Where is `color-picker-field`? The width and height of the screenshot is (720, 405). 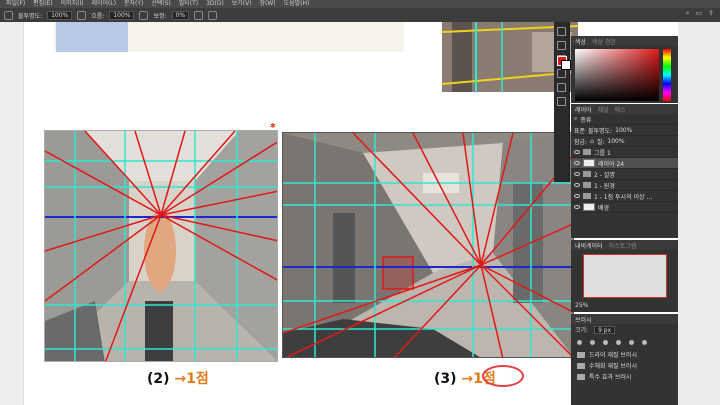 color-picker-field is located at coordinates (617, 75).